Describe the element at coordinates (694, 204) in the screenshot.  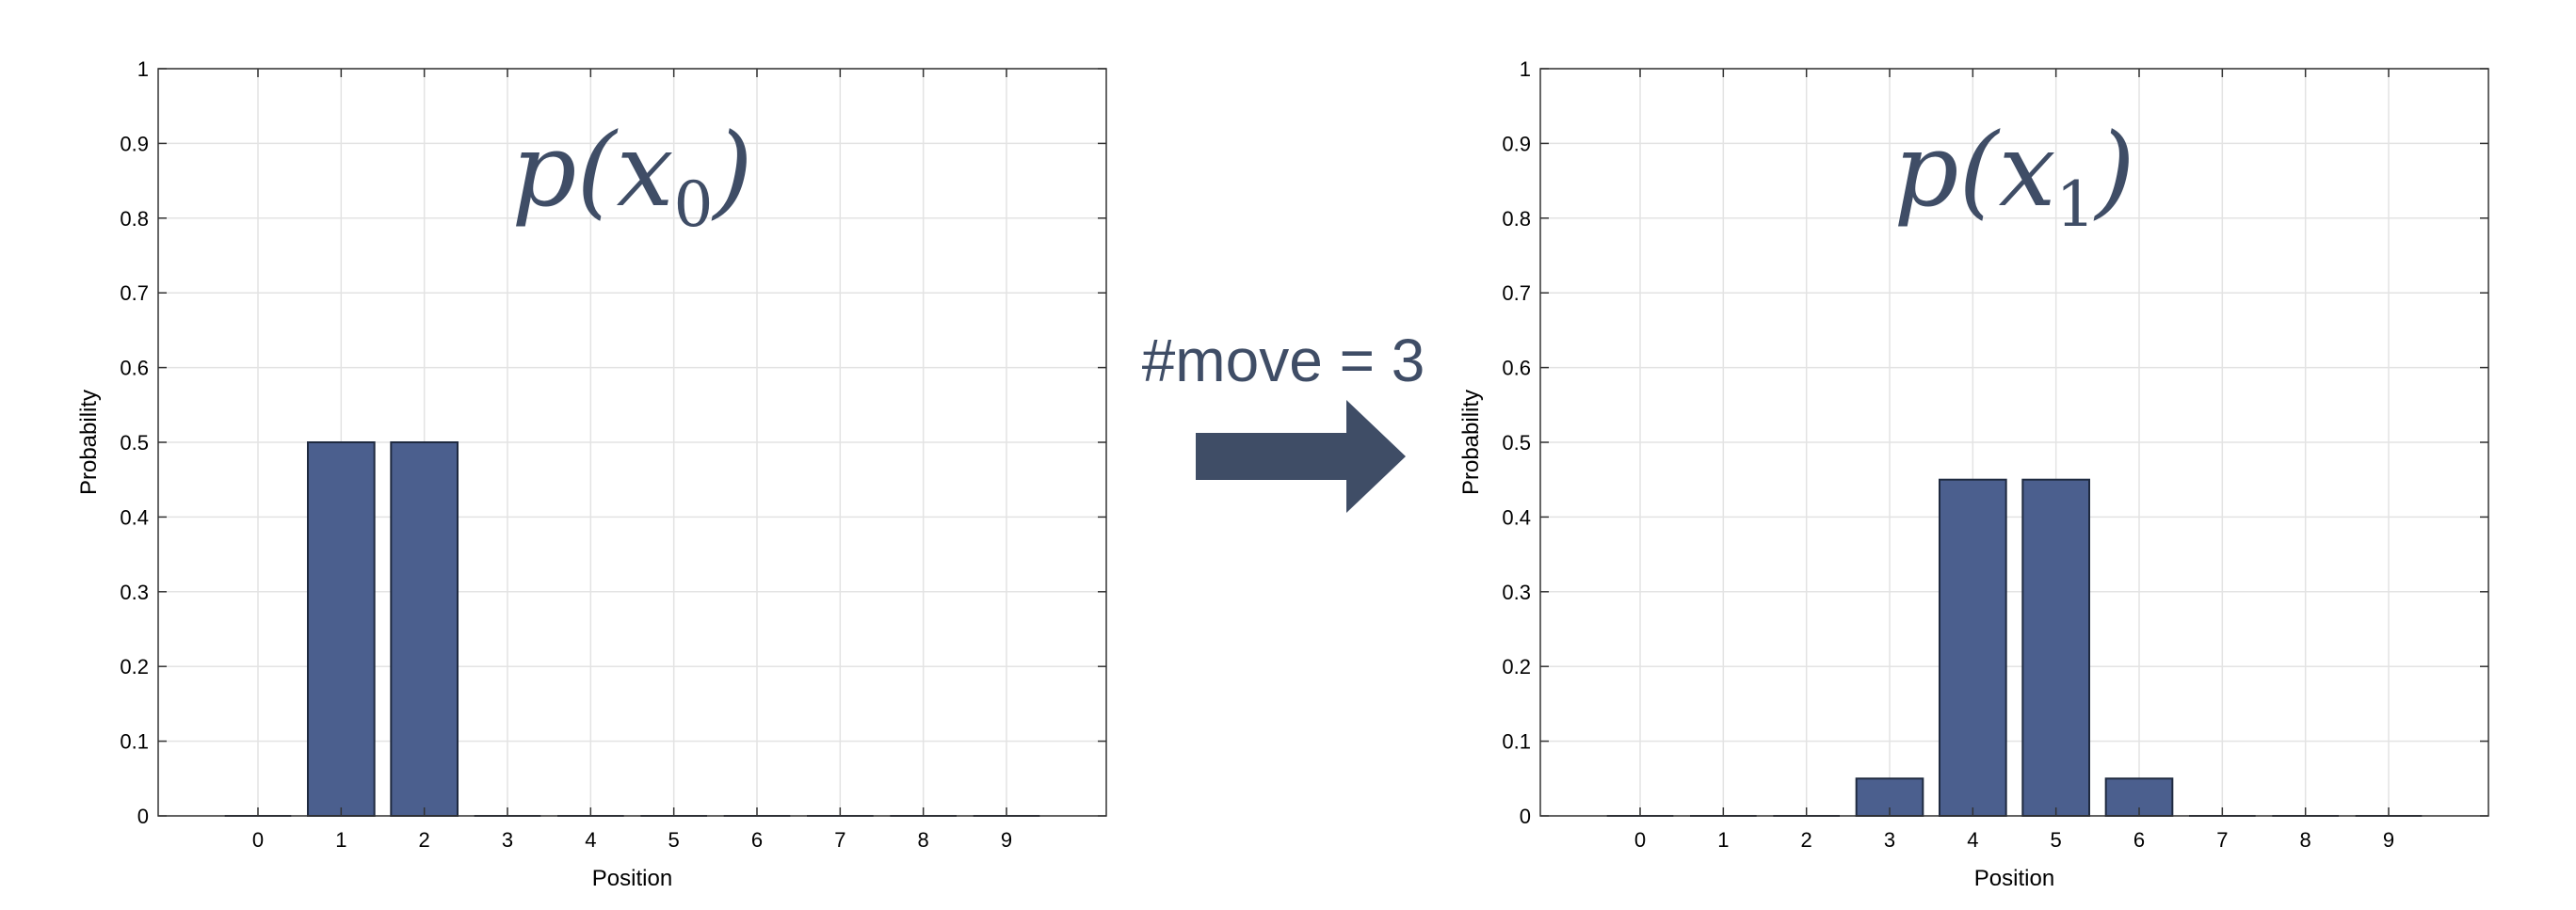
I see `title-subscript: 0` at that location.